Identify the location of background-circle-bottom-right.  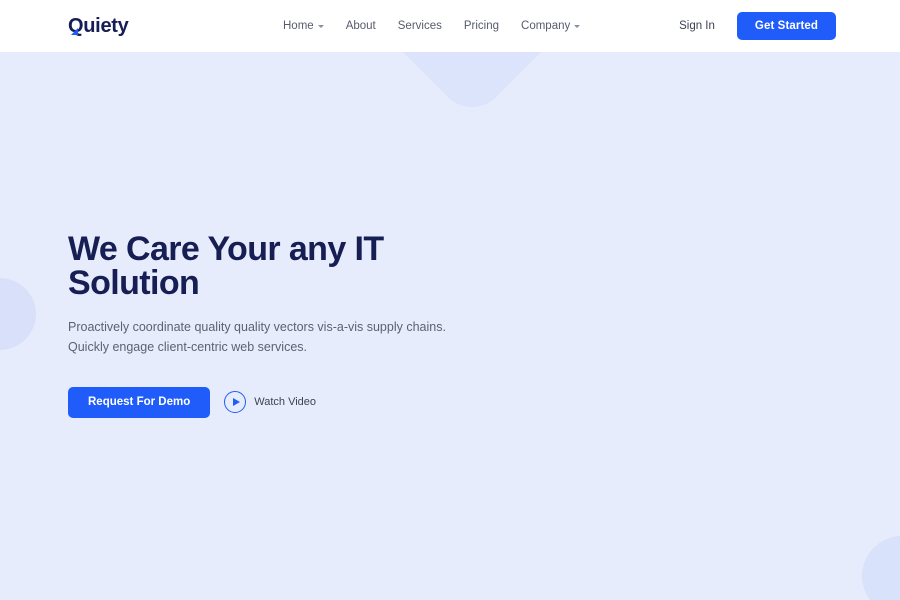
(881, 568).